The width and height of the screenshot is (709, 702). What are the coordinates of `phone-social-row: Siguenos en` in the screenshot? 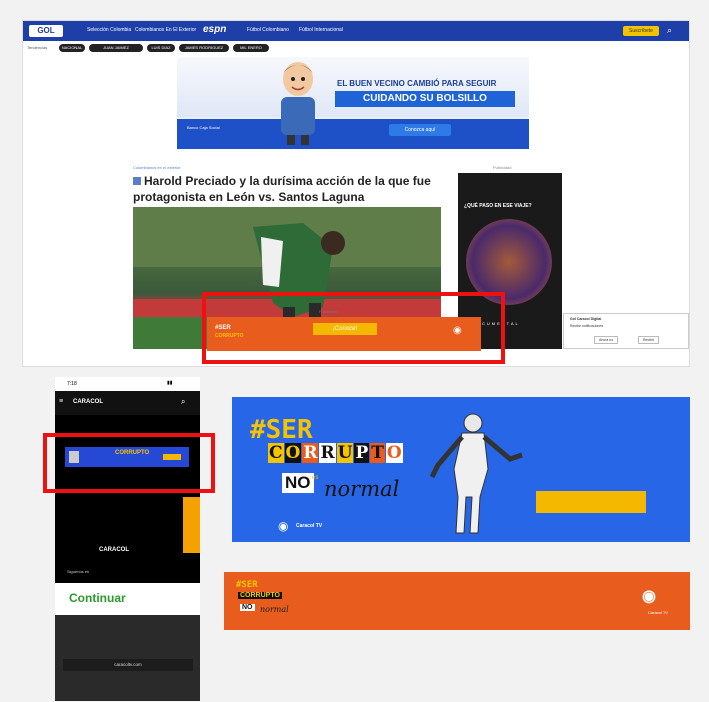 It's located at (78, 571).